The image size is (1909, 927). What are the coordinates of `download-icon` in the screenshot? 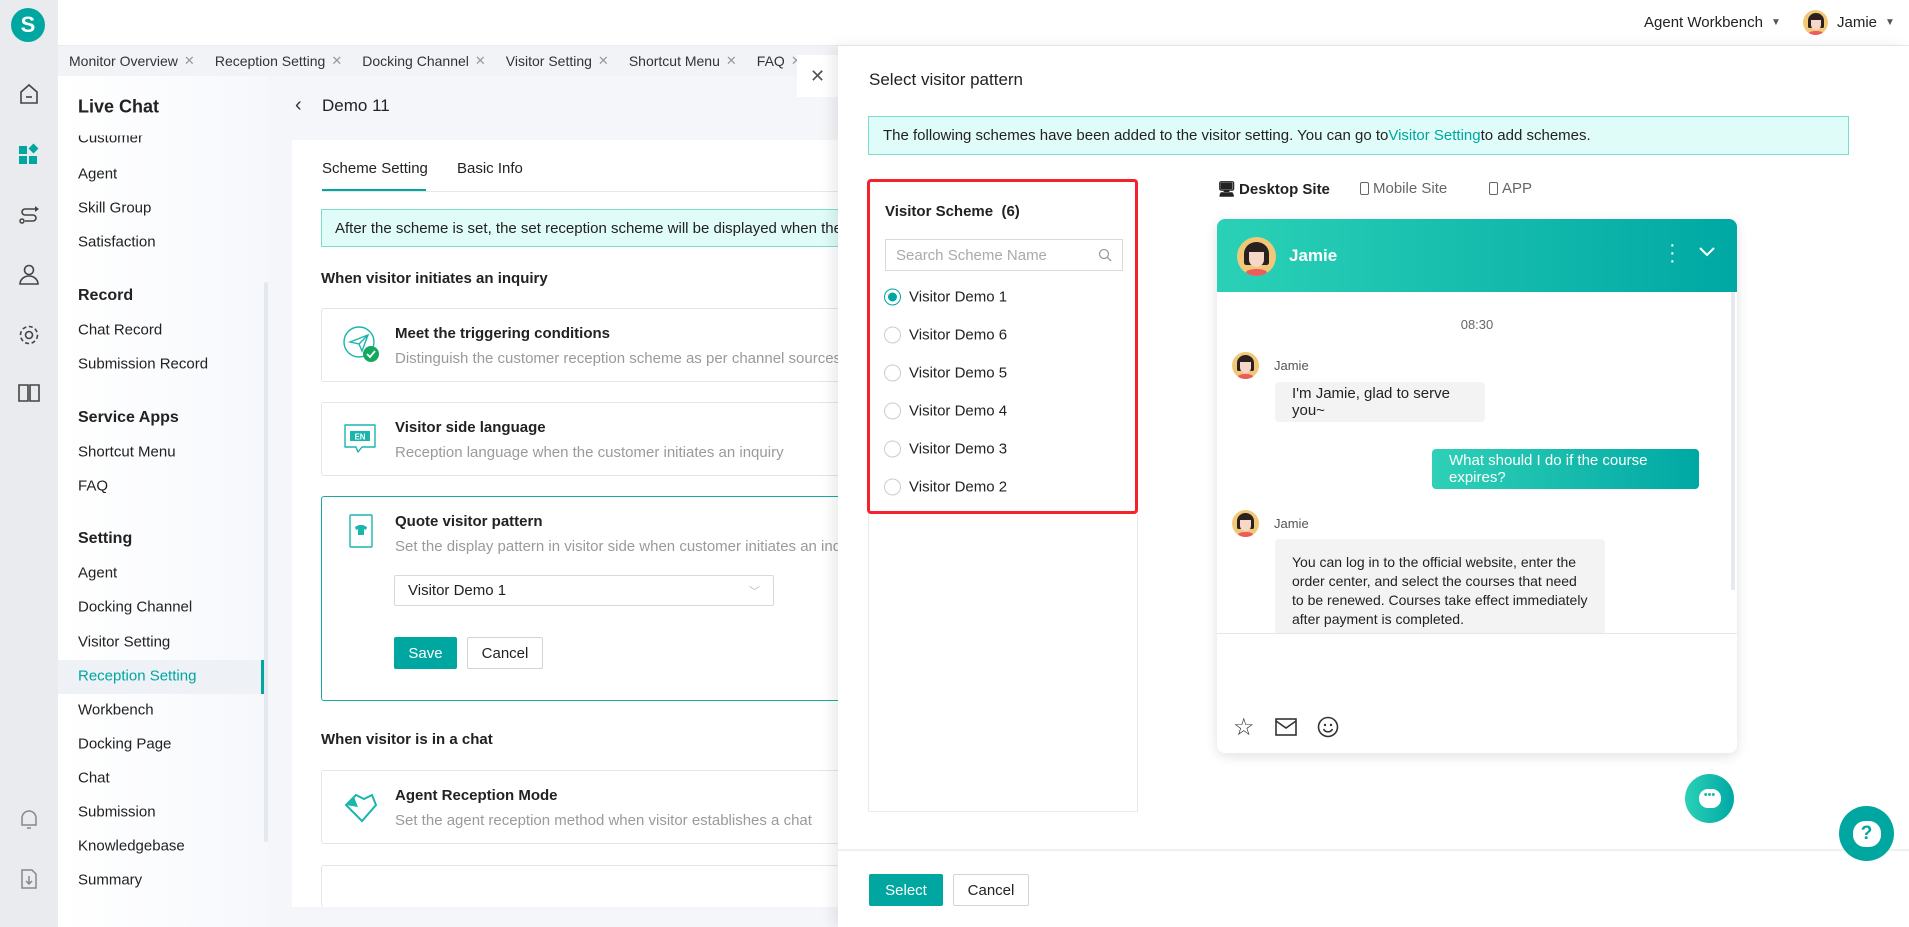 It's located at (29, 879).